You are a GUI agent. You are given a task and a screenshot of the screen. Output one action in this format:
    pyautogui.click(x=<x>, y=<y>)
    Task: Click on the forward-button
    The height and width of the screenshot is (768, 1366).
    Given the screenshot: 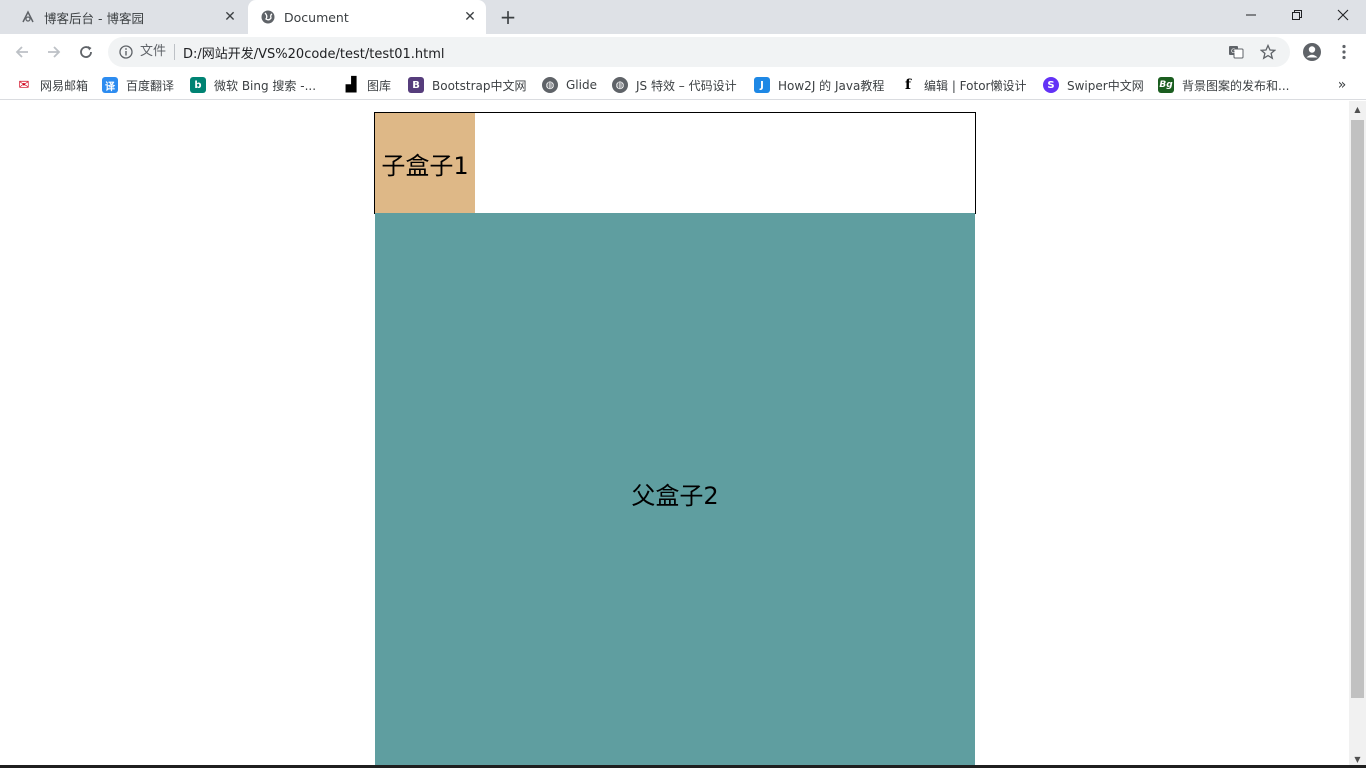 What is the action you would take?
    pyautogui.click(x=54, y=52)
    